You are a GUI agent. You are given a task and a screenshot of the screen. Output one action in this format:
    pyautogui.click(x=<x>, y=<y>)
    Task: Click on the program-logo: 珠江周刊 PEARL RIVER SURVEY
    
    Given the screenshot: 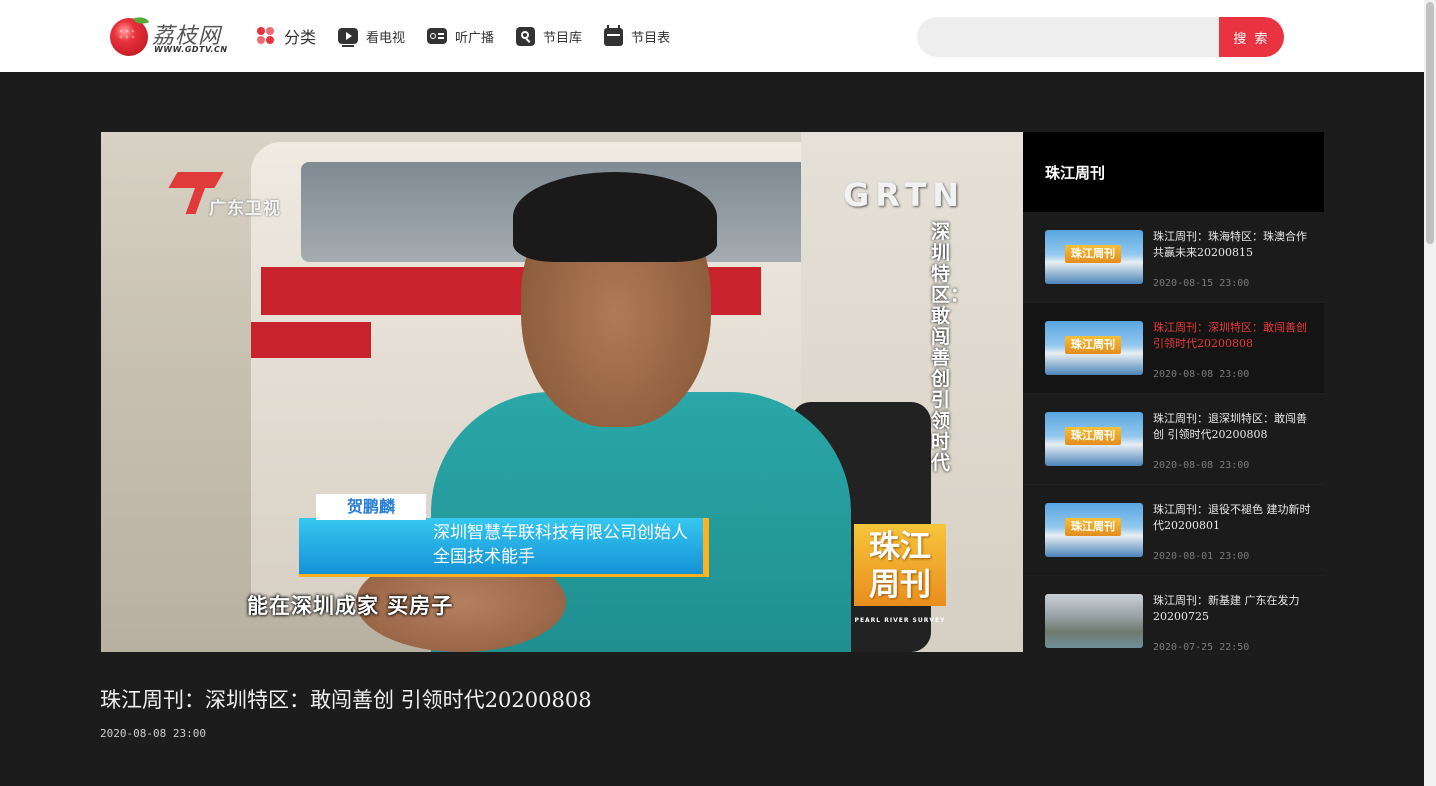 What is the action you would take?
    pyautogui.click(x=900, y=574)
    